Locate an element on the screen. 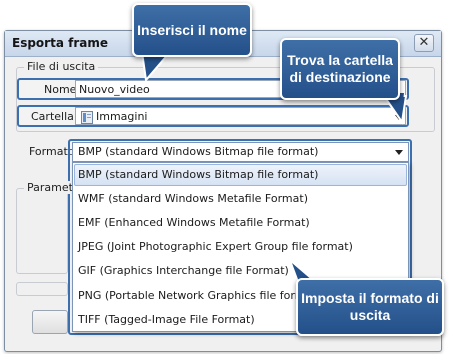 Image resolution: width=449 pixels, height=354 pixels. callout-folder: Trova la cartella di destinazione is located at coordinates (340, 69).